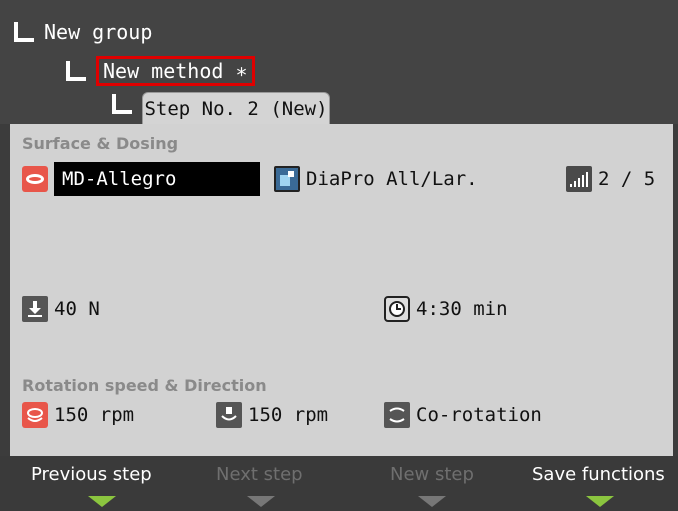 The image size is (678, 511). I want to click on tree-group: New group, so click(83, 32).